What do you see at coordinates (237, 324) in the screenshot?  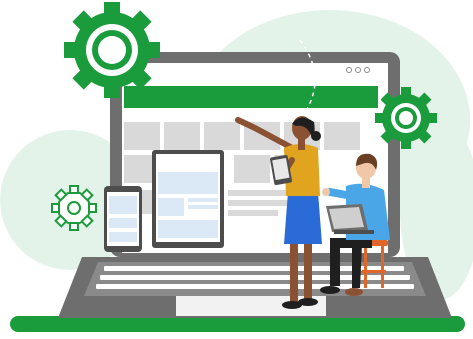 I see `ground-shadow` at bounding box center [237, 324].